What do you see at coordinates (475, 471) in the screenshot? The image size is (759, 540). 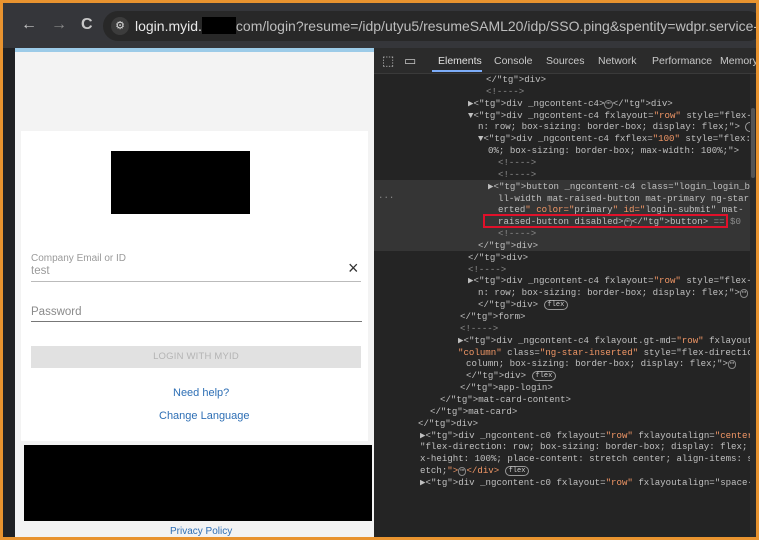 I see `dom-tree-line: etch;"> ⋯ </div> flex` at bounding box center [475, 471].